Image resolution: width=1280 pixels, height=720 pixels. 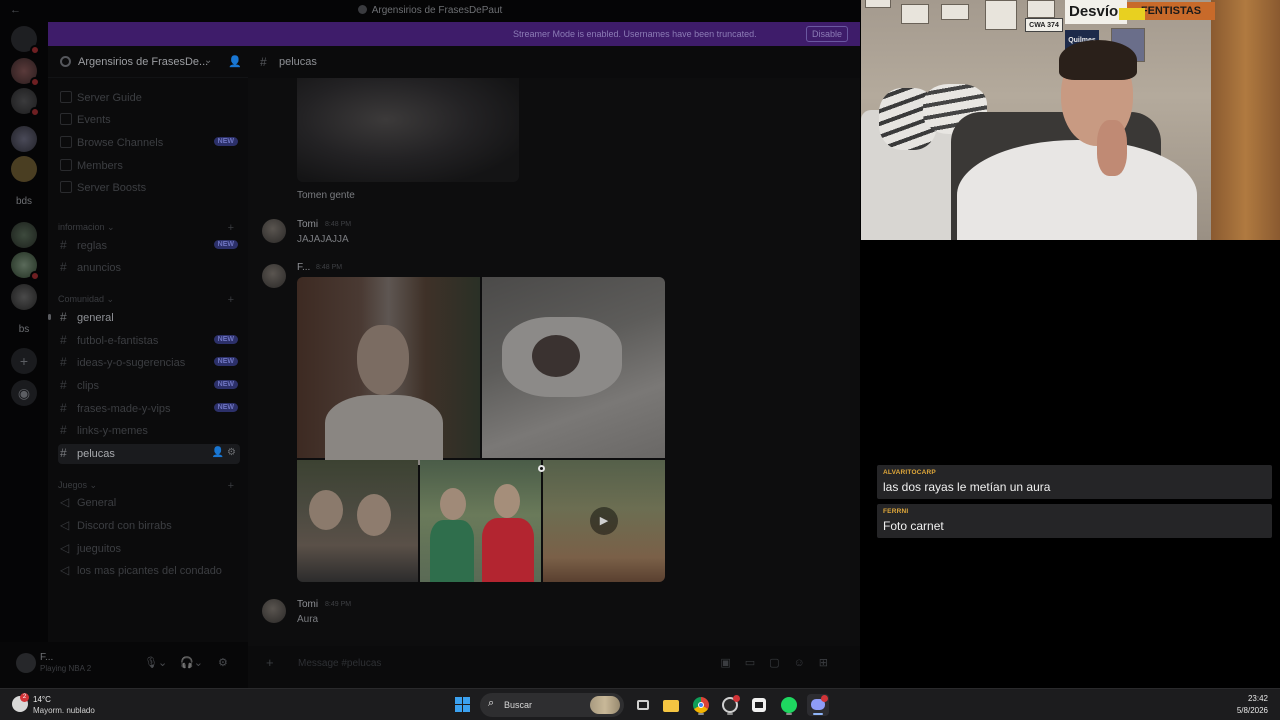 I want to click on title-bar: ← Argensirios de FrasesDePaut, so click(x=430, y=11).